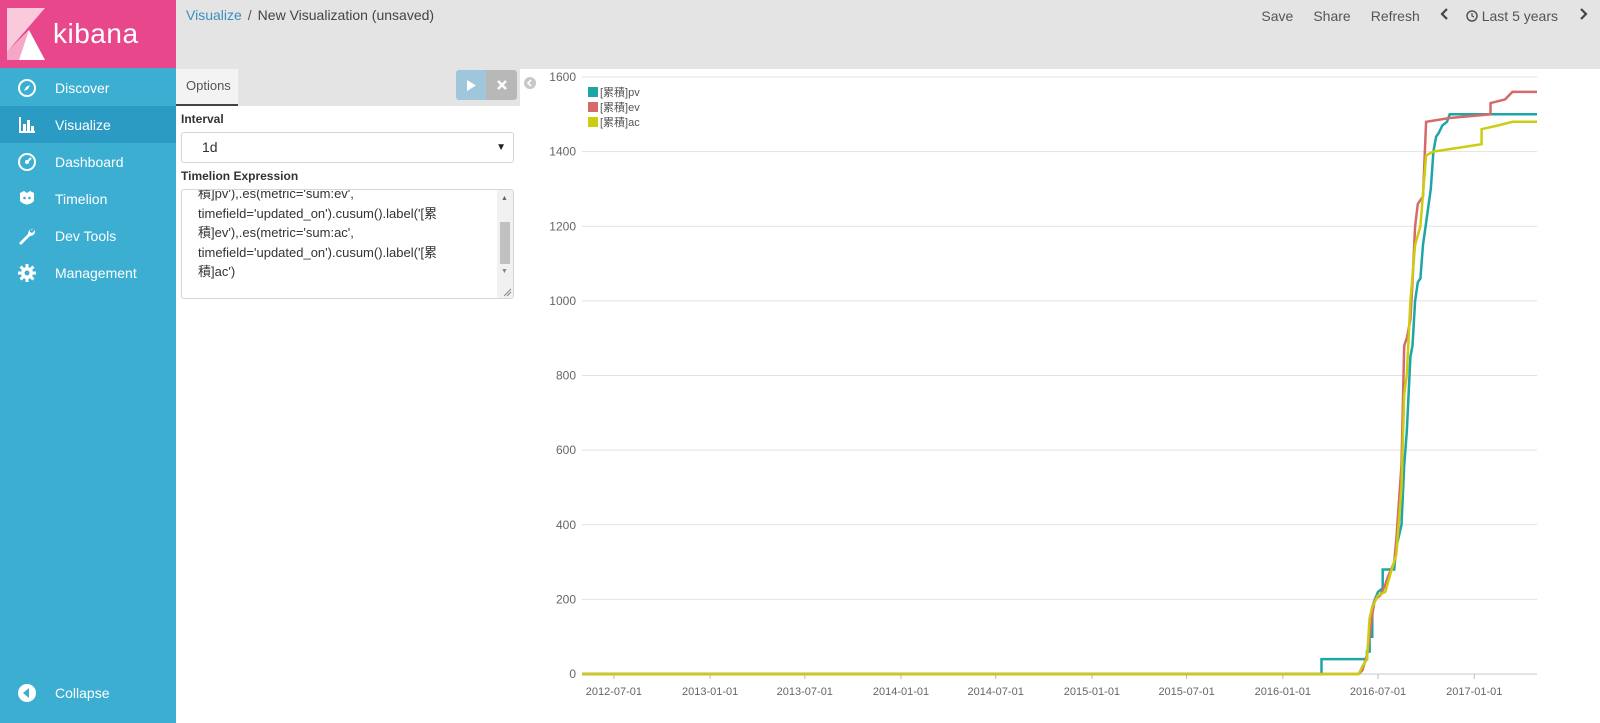 This screenshot has height=723, width=1600. I want to click on x-tick-label: 2016-01-01, so click(1283, 692).